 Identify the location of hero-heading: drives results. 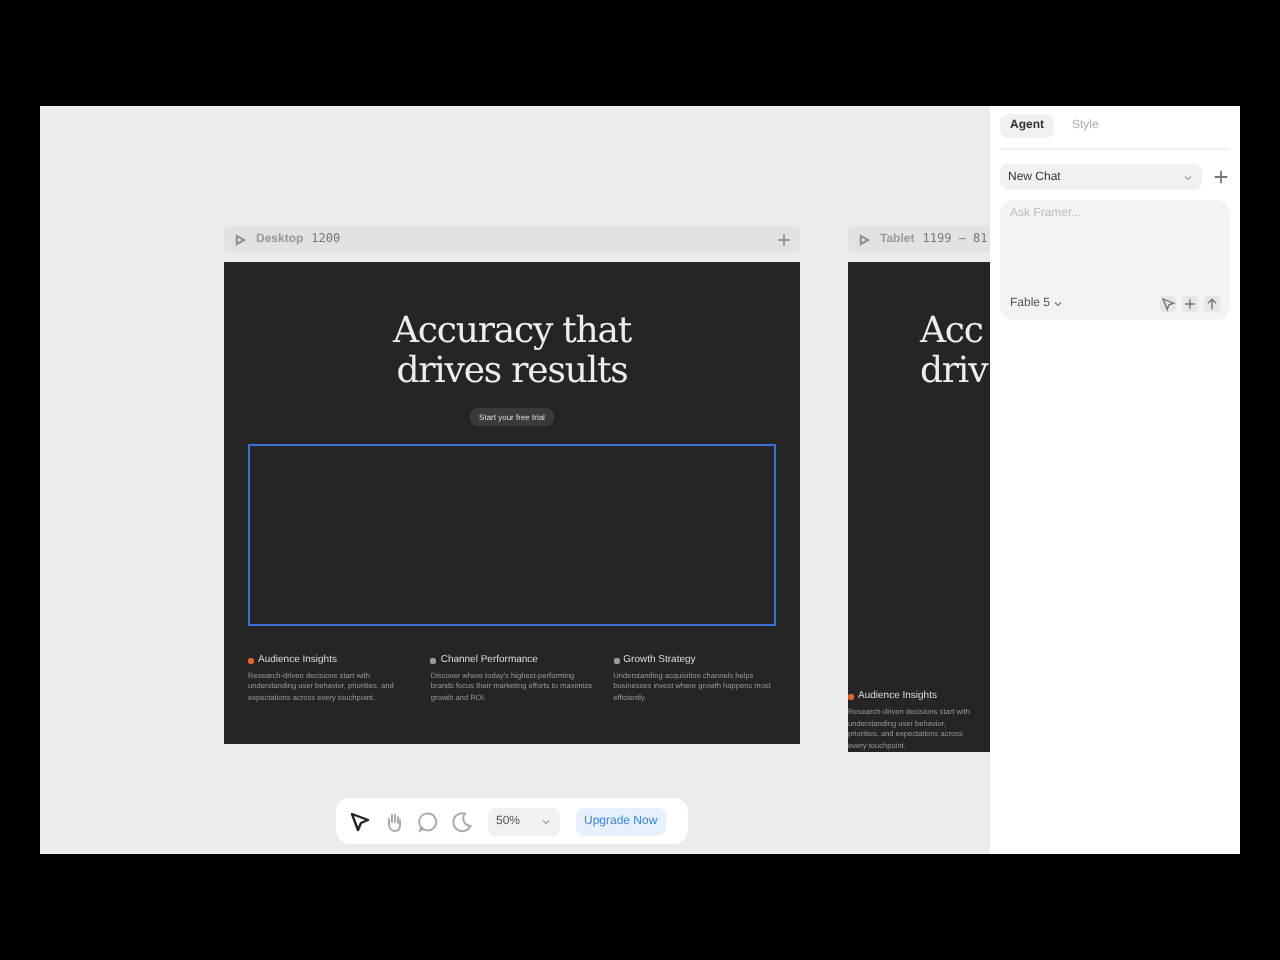
(512, 372).